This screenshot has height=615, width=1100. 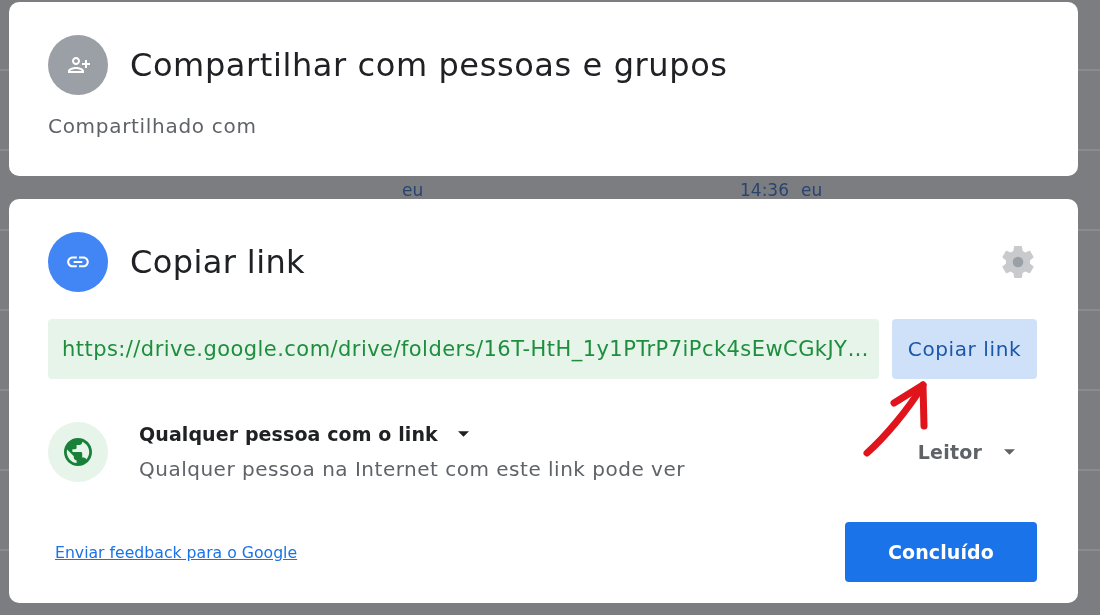 I want to click on access-description: Qualquer pessoa na Internet com este link pode ver, so click(x=412, y=469).